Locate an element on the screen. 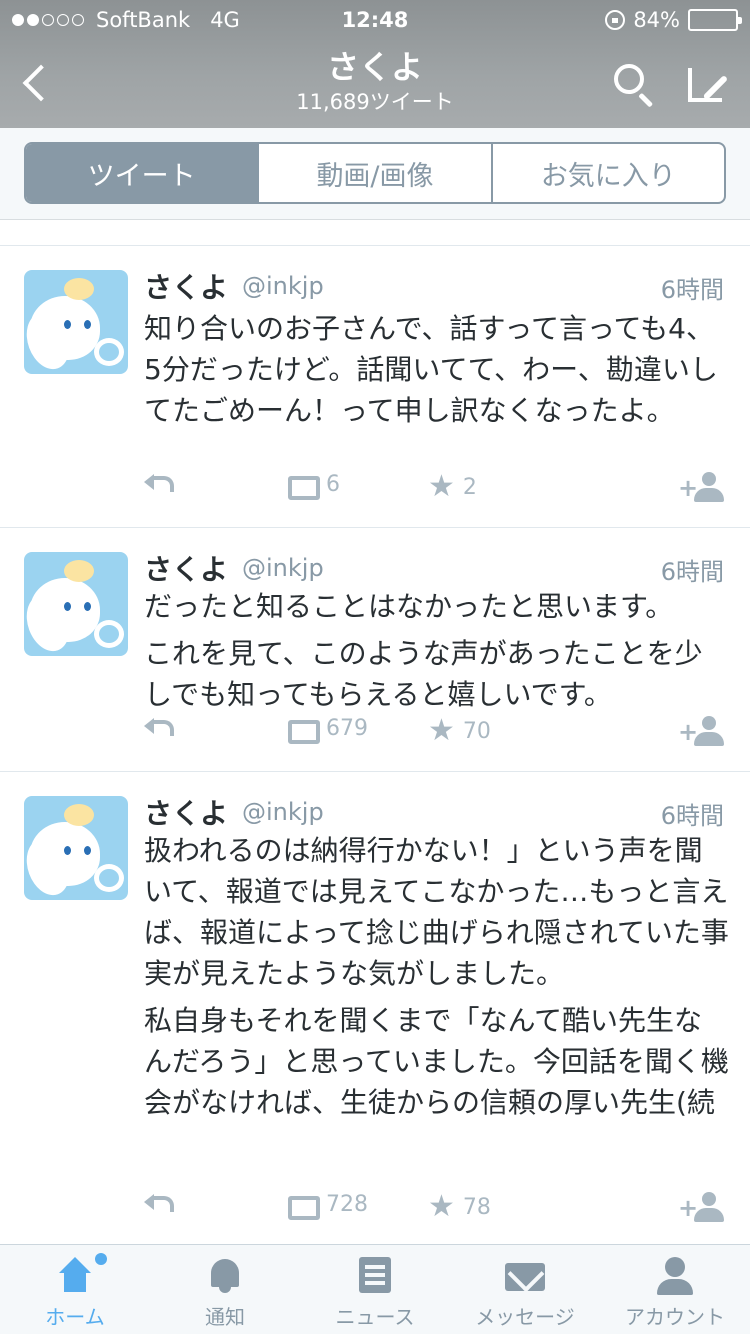  tab-messages: メッセージ is located at coordinates (525, 1289).